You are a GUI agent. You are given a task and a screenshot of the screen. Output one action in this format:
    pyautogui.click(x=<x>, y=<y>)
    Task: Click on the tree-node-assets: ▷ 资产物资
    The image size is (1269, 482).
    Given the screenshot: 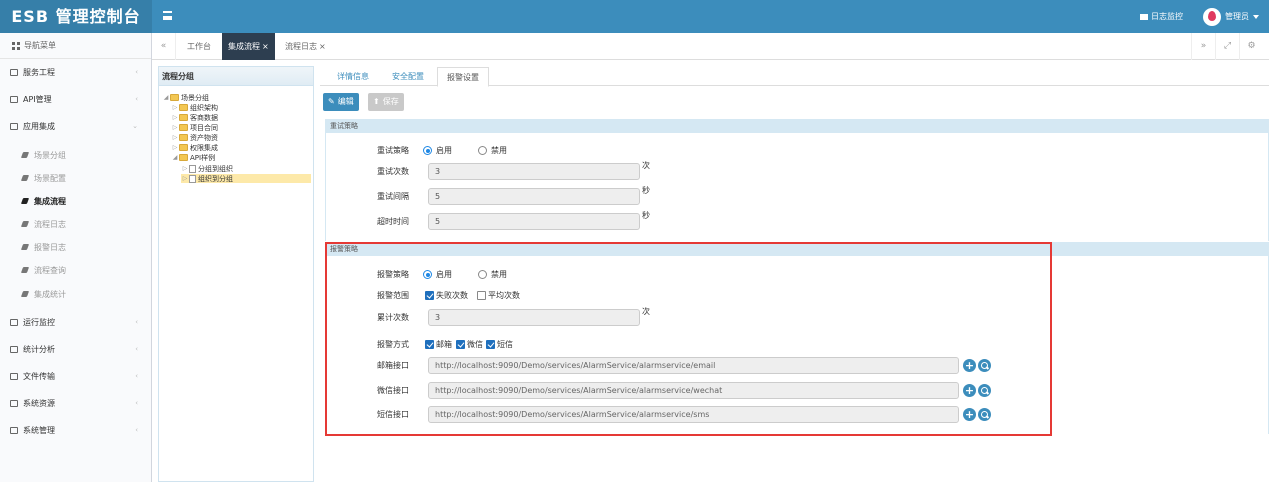 What is the action you would take?
    pyautogui.click(x=194, y=137)
    